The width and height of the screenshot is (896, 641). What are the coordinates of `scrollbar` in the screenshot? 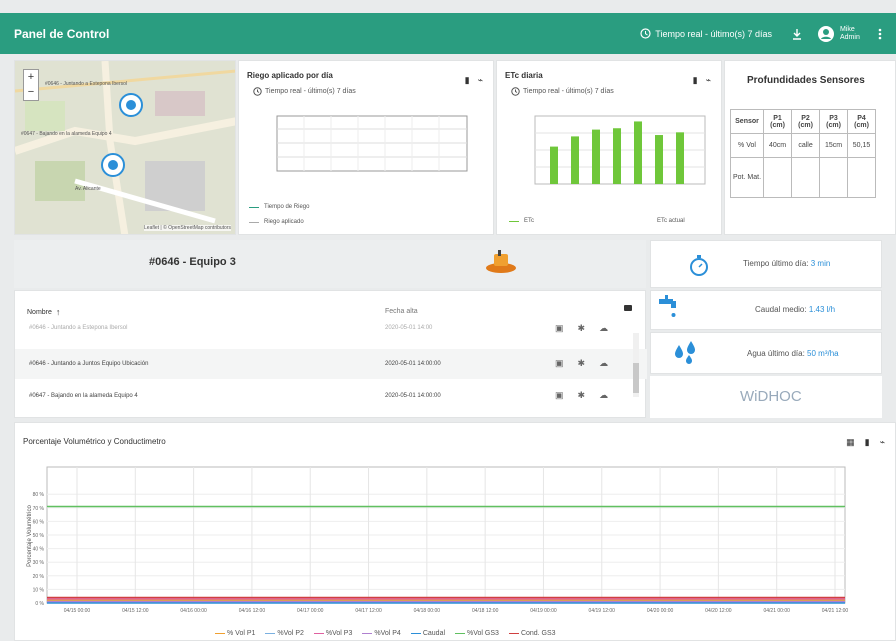 It's located at (636, 365).